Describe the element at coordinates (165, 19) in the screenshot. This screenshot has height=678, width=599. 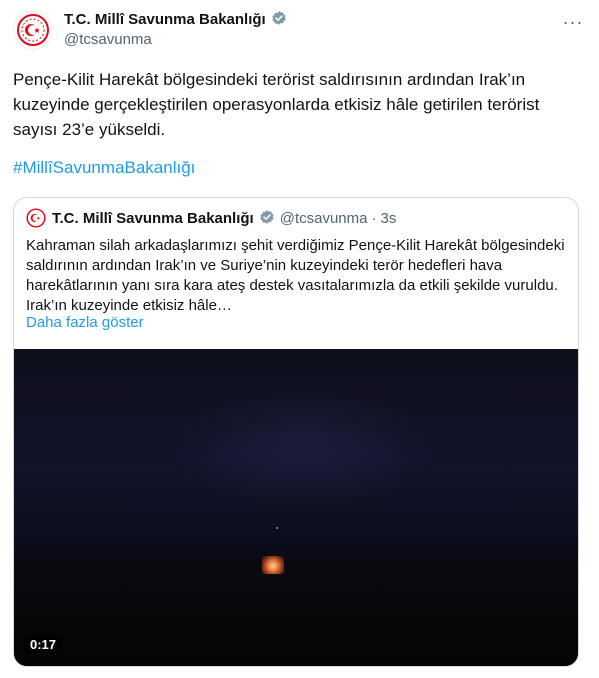
I see `author-name: T.C. Millî Savunma Bakanlığı` at that location.